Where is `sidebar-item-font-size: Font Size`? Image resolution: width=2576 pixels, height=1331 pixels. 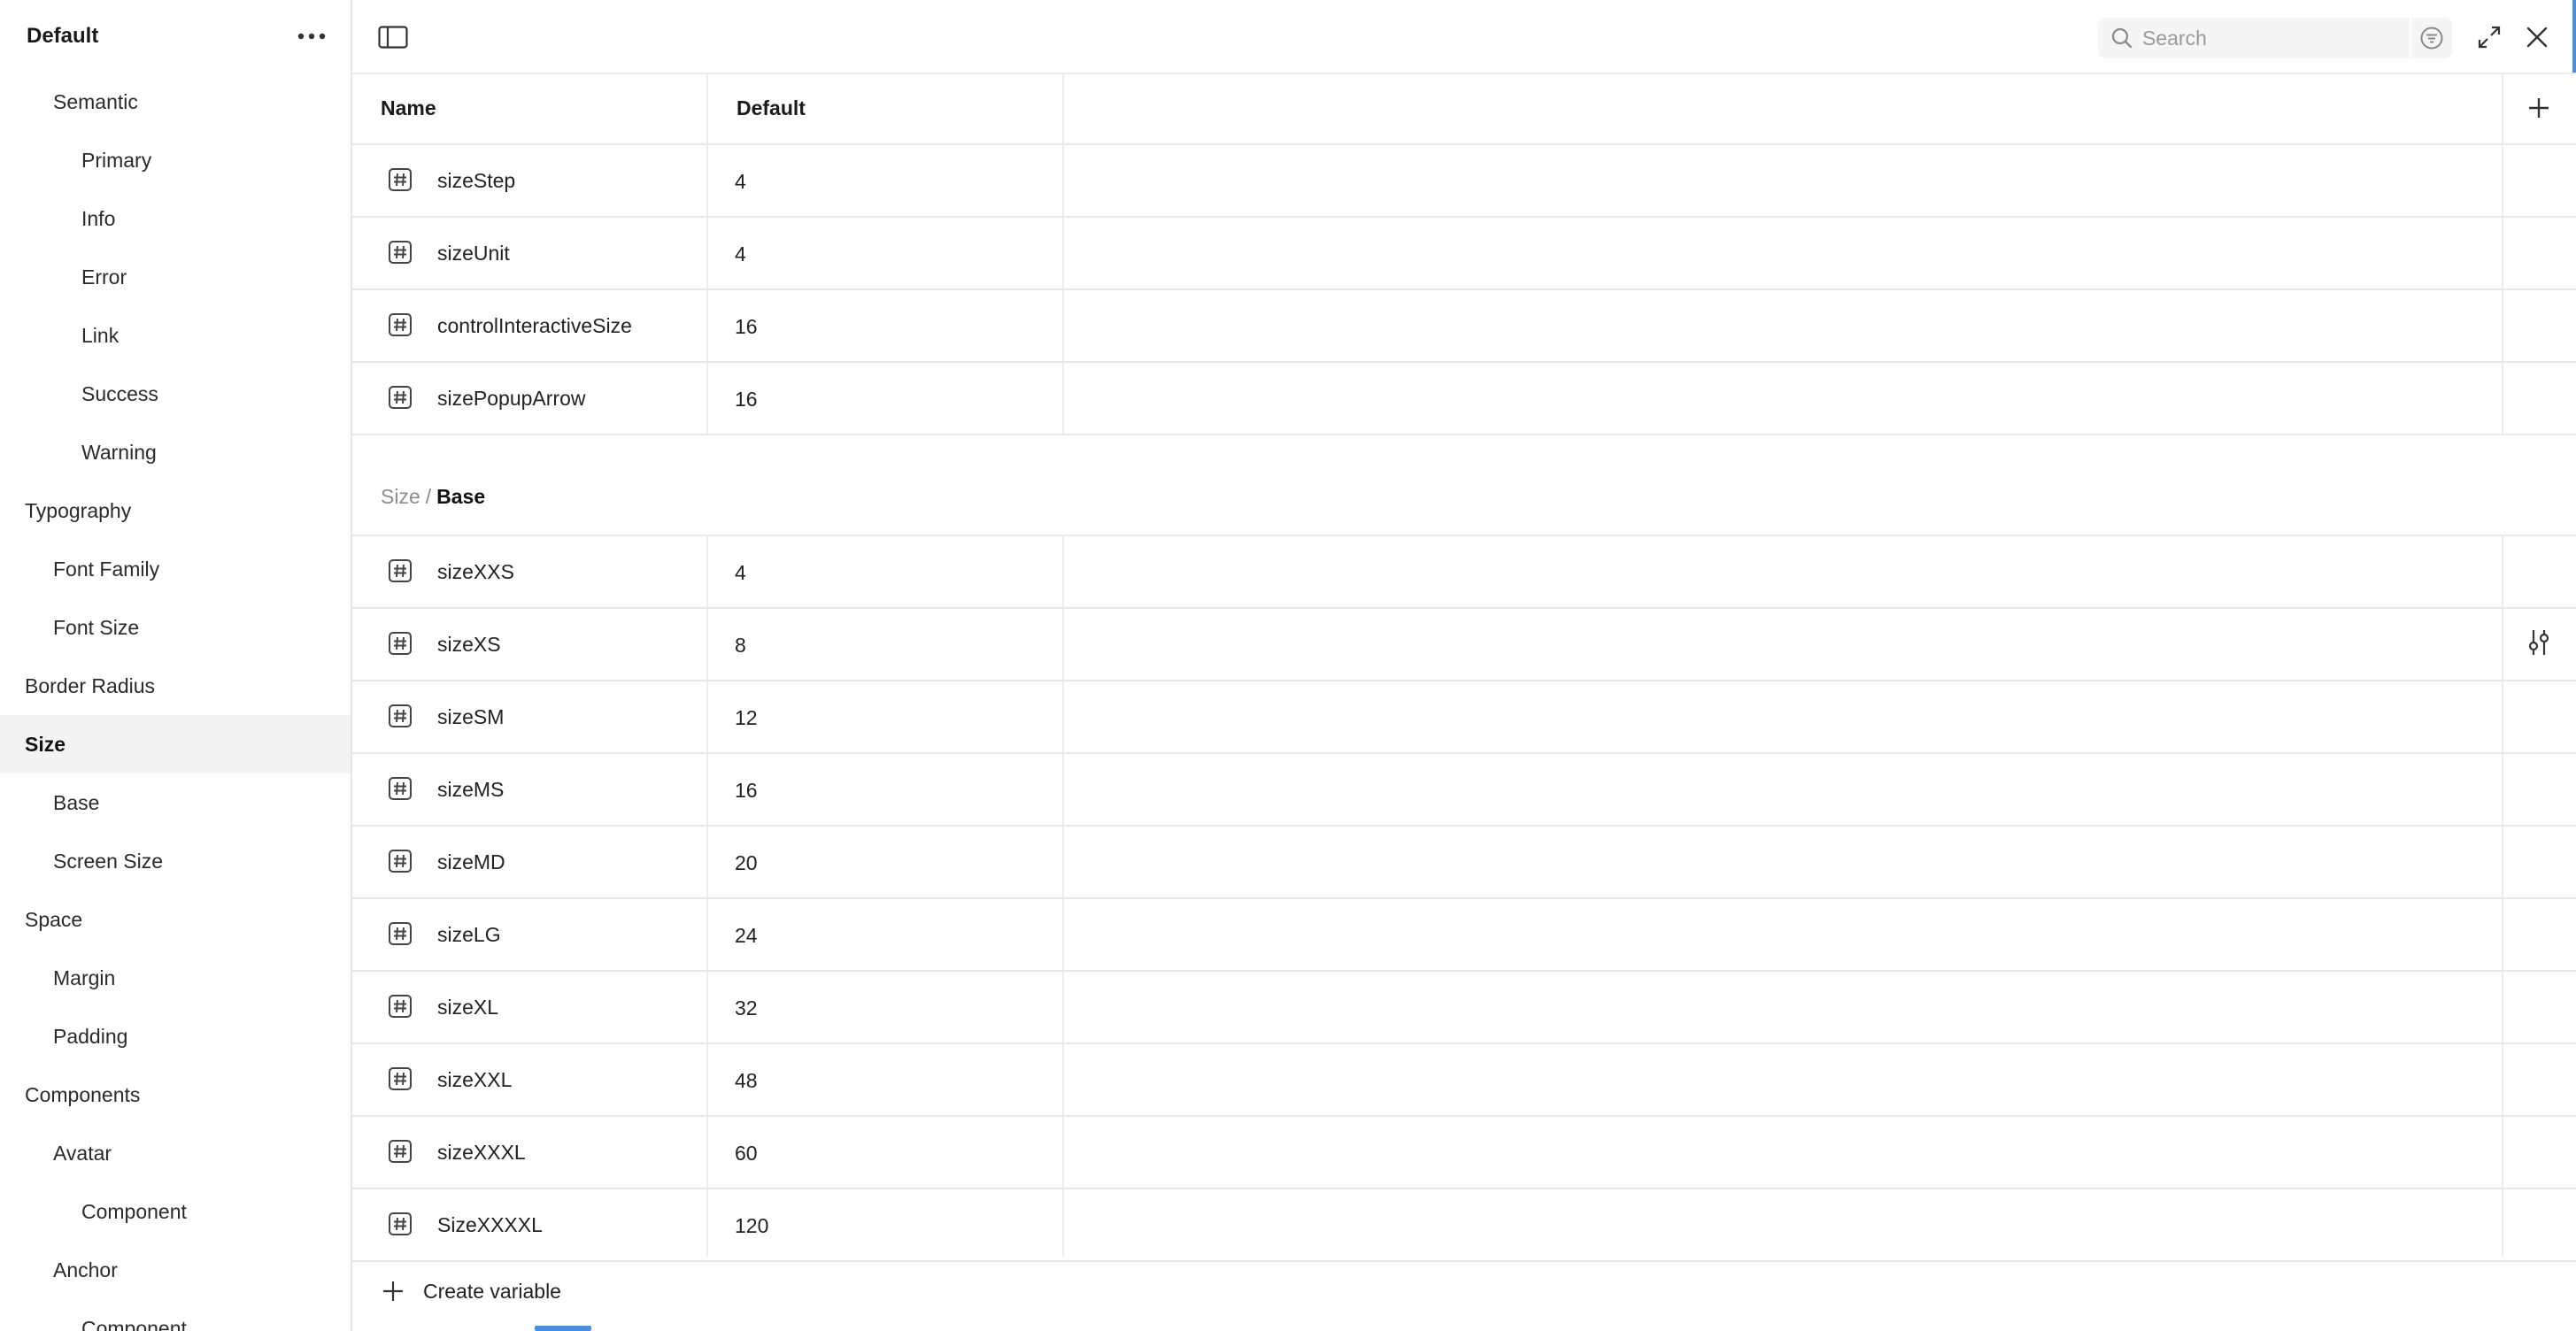 sidebar-item-font-size: Font Size is located at coordinates (175, 627).